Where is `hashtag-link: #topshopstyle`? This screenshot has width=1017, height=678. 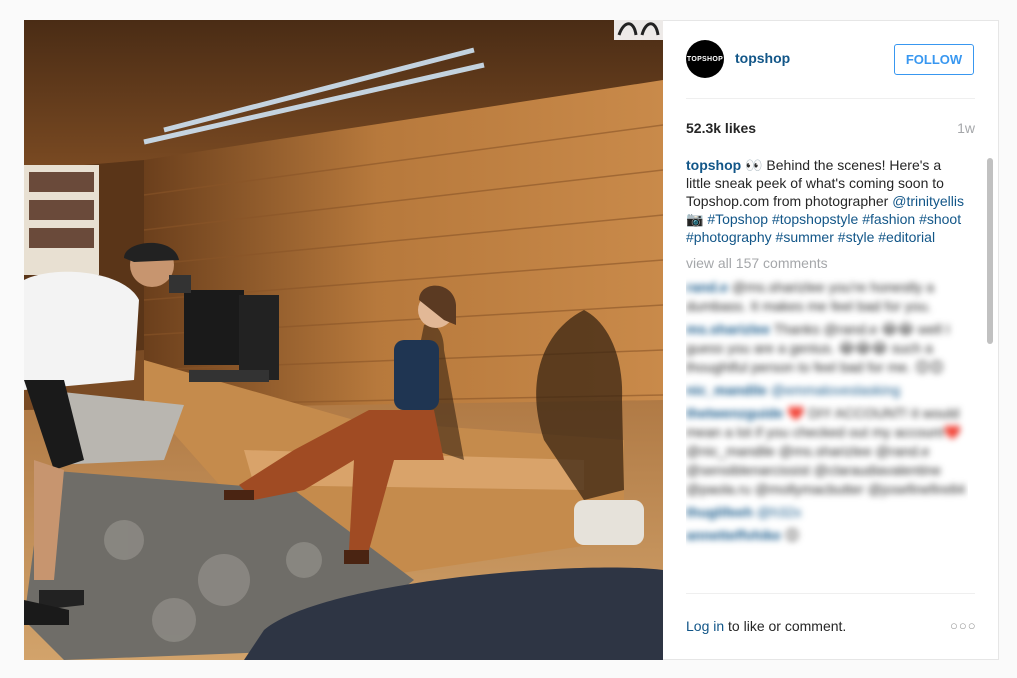
hashtag-link: #topshopstyle is located at coordinates (815, 219).